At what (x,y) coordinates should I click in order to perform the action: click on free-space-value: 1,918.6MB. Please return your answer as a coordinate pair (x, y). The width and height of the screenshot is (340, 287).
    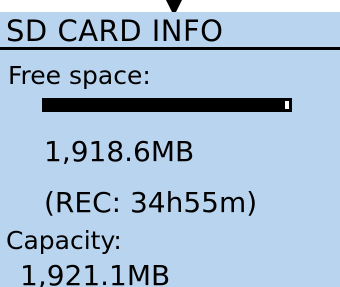
    Looking at the image, I should click on (119, 151).